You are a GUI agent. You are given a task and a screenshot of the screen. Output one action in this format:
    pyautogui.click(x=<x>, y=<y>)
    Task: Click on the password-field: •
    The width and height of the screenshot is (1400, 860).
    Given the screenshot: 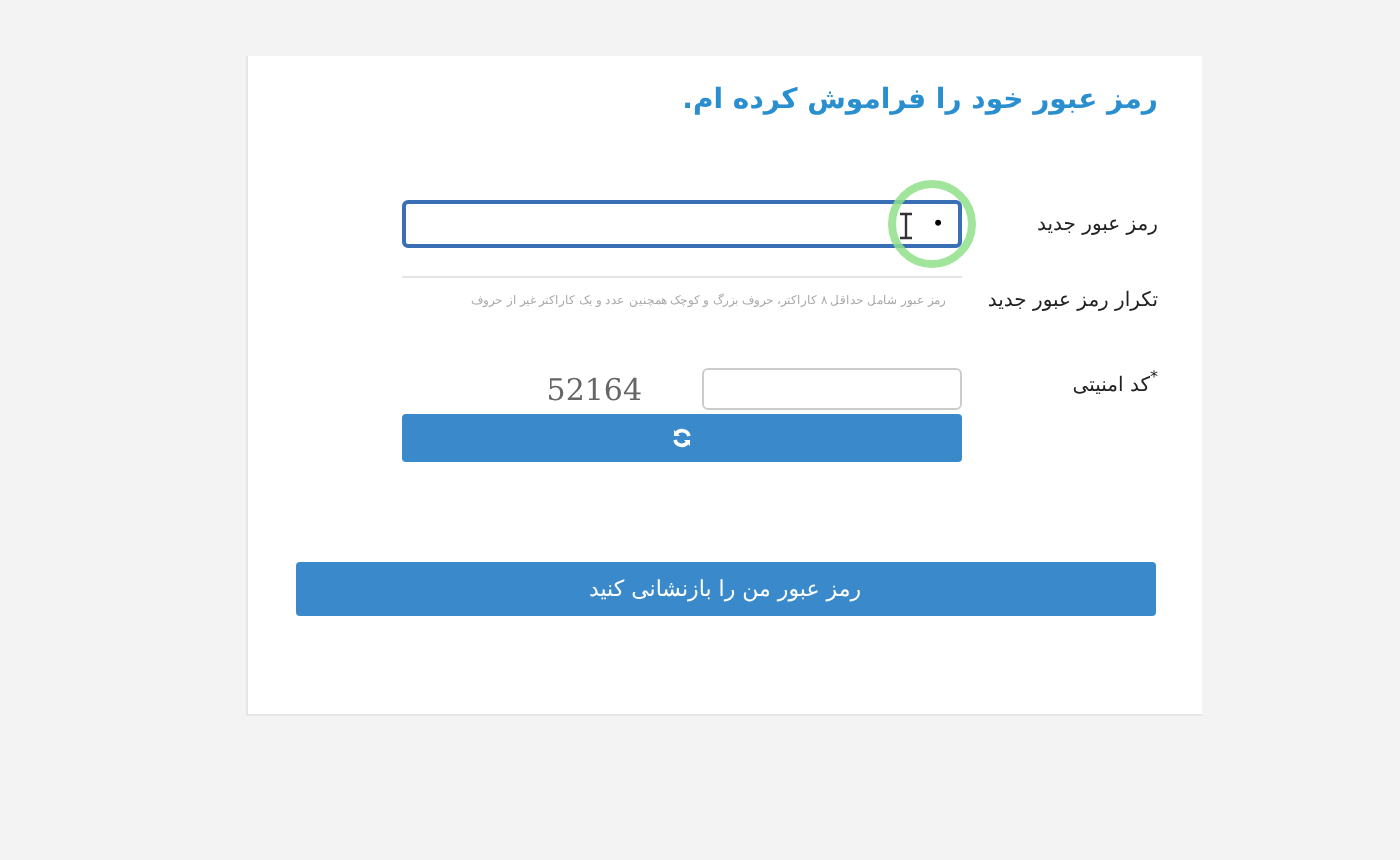 What is the action you would take?
    pyautogui.click(x=682, y=224)
    